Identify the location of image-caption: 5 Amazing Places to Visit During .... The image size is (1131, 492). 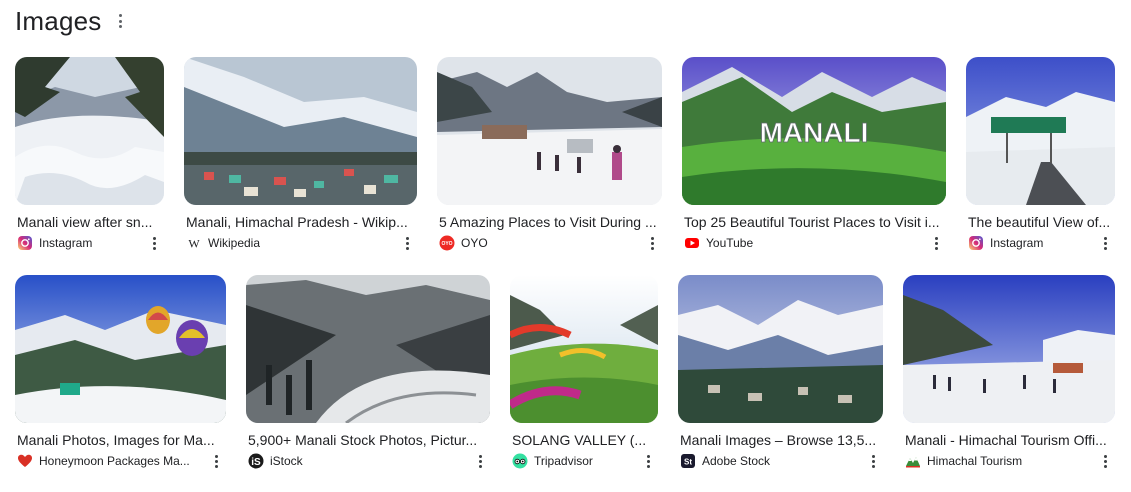
(550, 222).